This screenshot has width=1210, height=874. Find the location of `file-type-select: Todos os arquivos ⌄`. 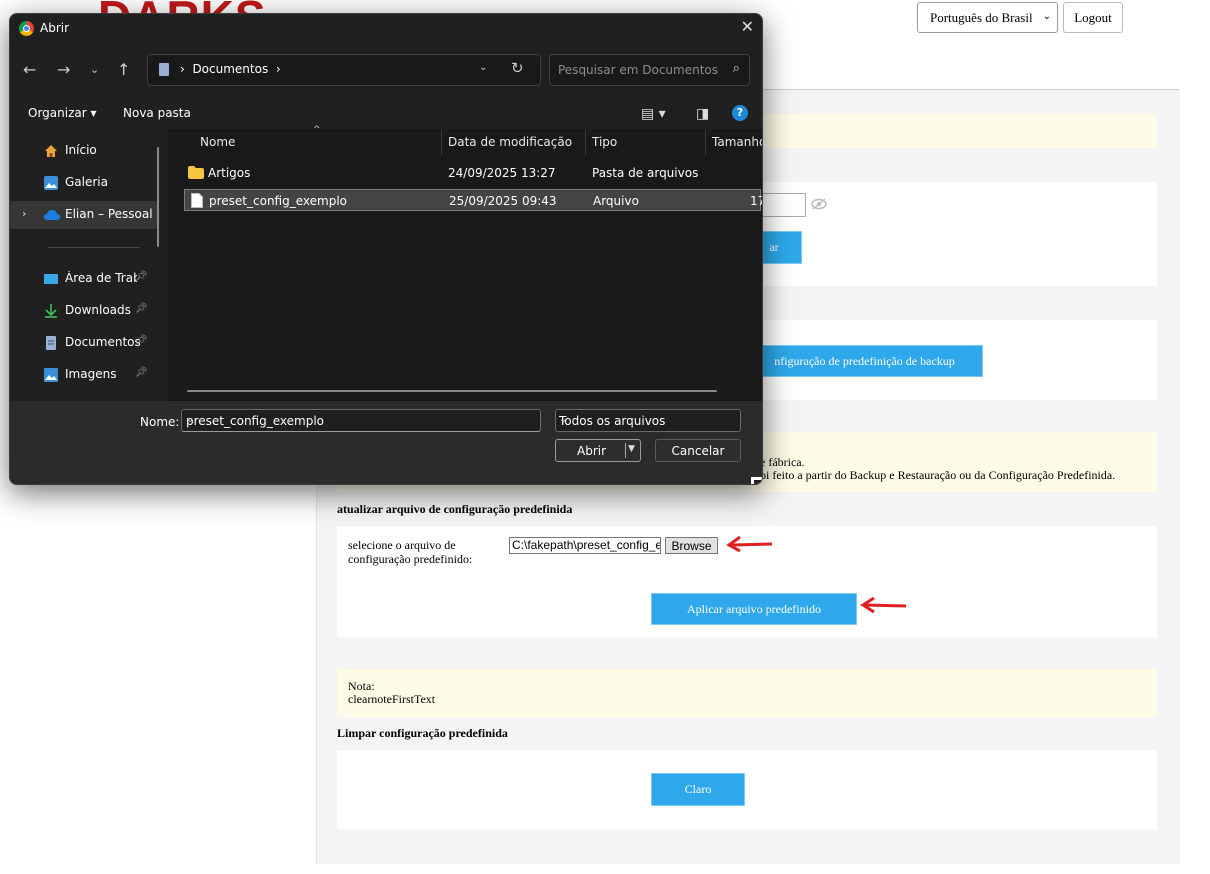

file-type-select: Todos os arquivos ⌄ is located at coordinates (648, 420).